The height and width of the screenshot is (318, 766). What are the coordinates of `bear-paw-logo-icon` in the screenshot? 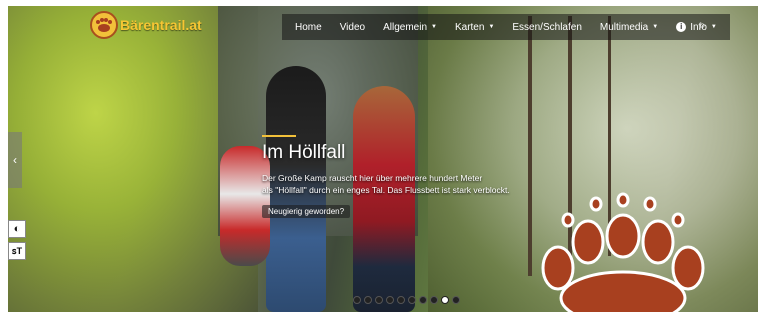 It's located at (104, 25).